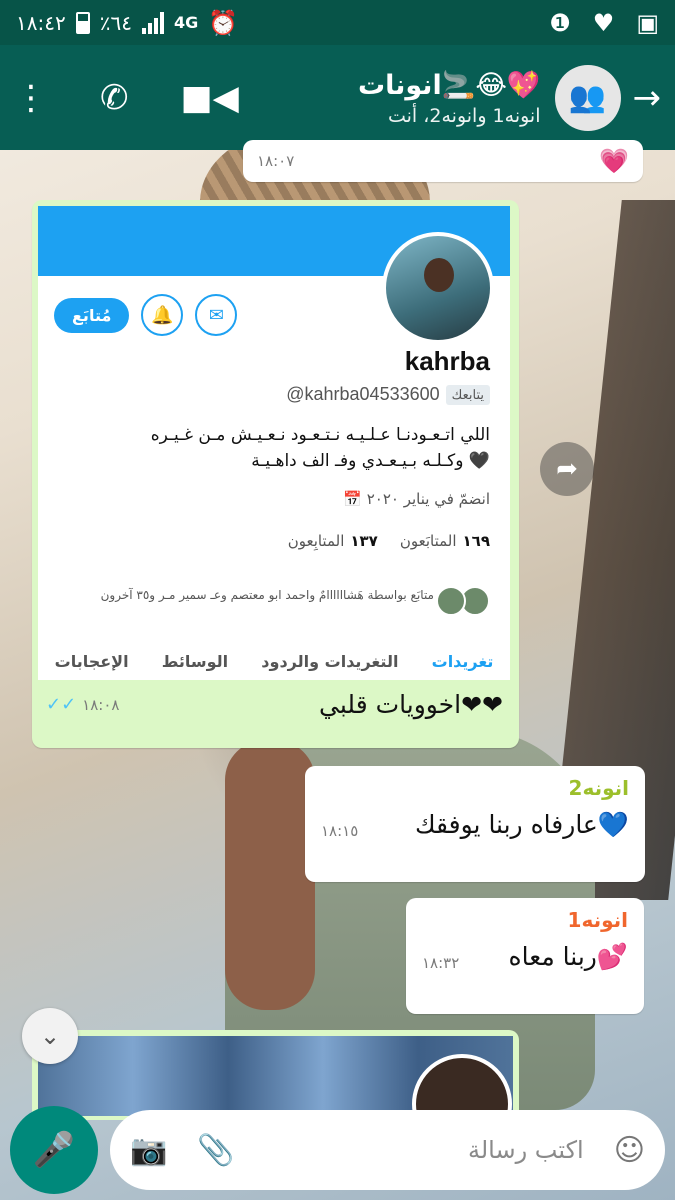  What do you see at coordinates (428, 541) in the screenshot?
I see `following-label: المتابَعون` at bounding box center [428, 541].